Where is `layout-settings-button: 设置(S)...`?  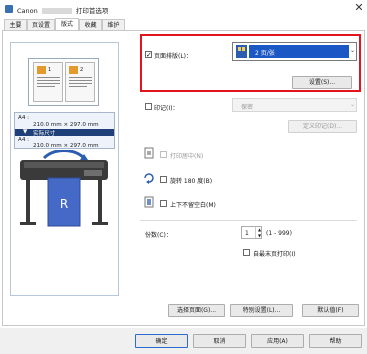 layout-settings-button: 设置(S)... is located at coordinates (322, 82).